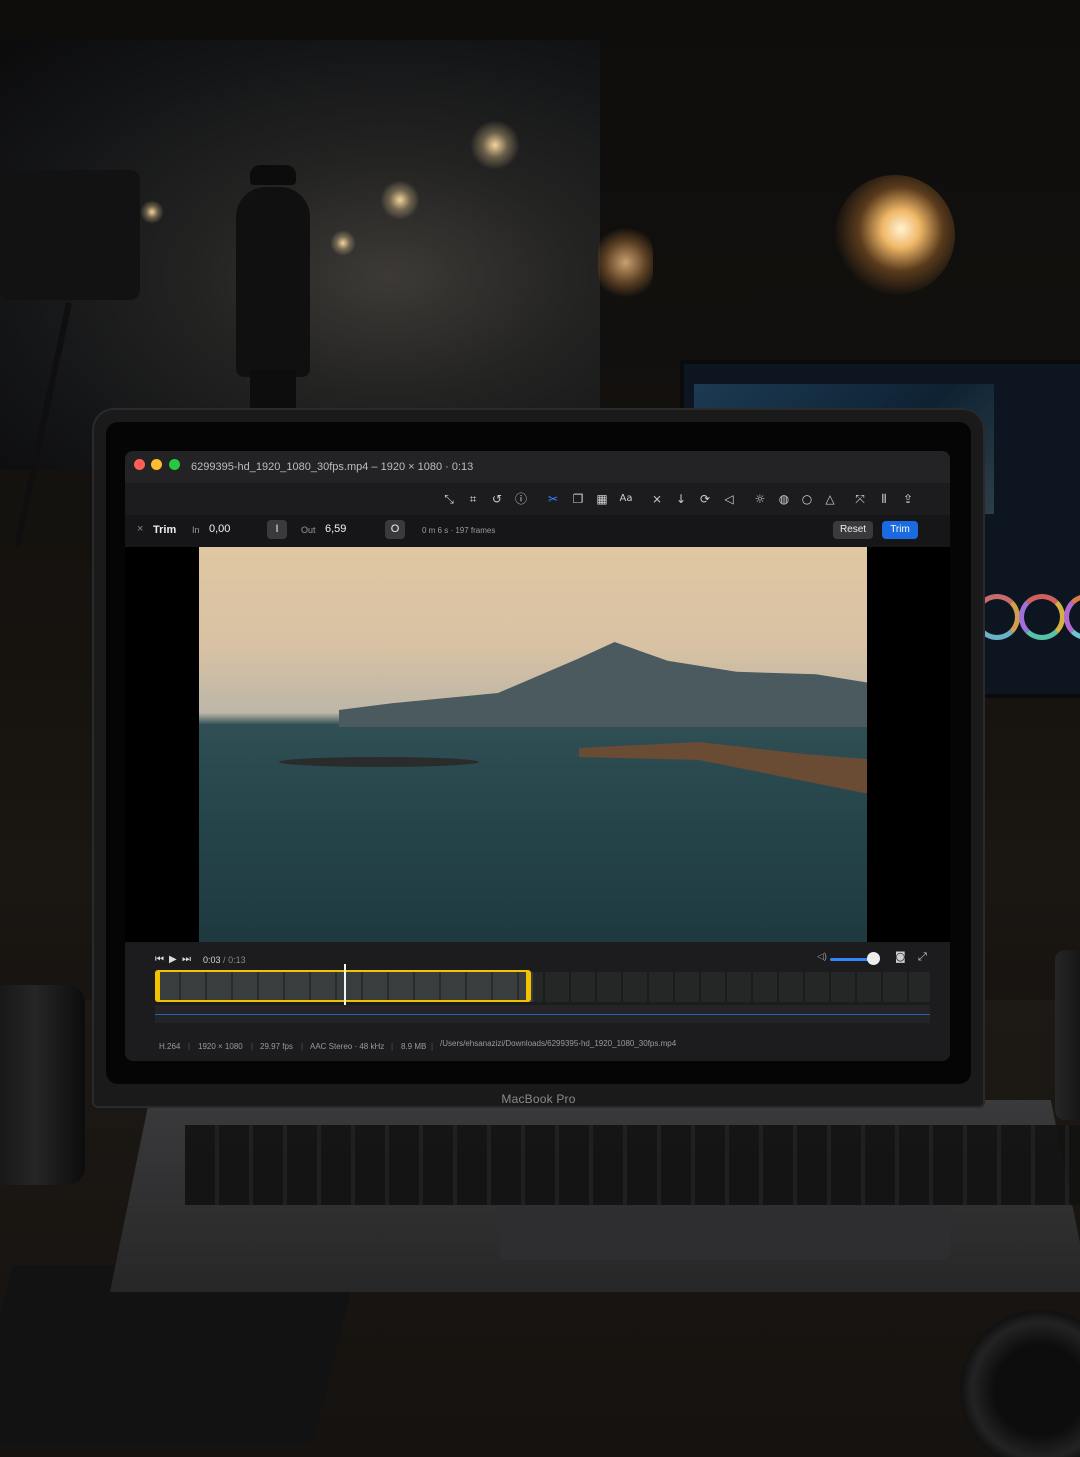 The height and width of the screenshot is (1457, 1080). I want to click on studio-light-small, so click(625, 262).